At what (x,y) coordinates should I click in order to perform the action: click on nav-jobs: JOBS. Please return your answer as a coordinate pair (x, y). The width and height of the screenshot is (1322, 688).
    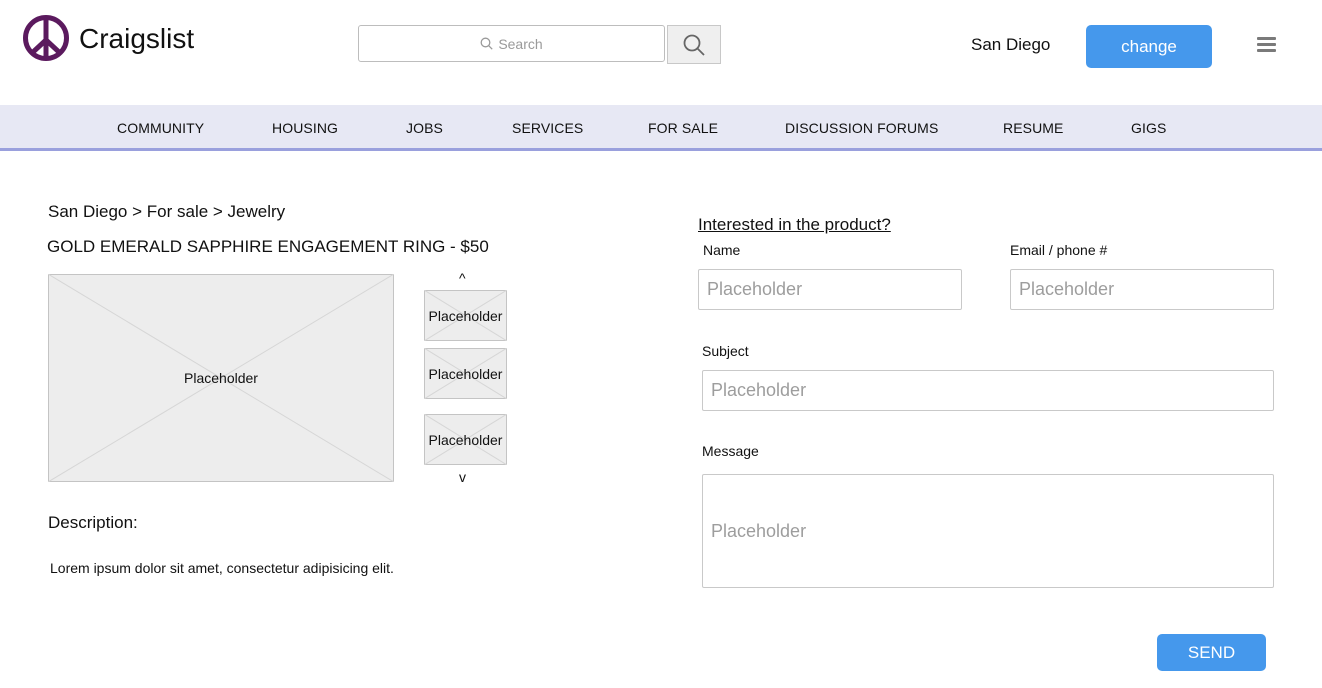
    Looking at the image, I should click on (424, 128).